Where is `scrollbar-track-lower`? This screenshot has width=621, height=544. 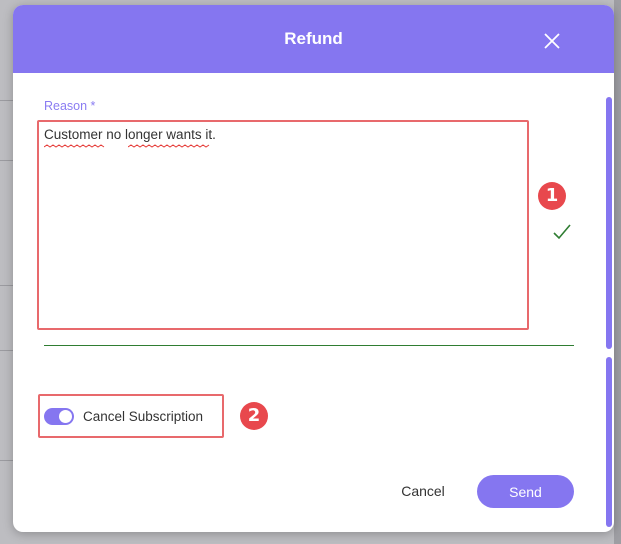
scrollbar-track-lower is located at coordinates (609, 442).